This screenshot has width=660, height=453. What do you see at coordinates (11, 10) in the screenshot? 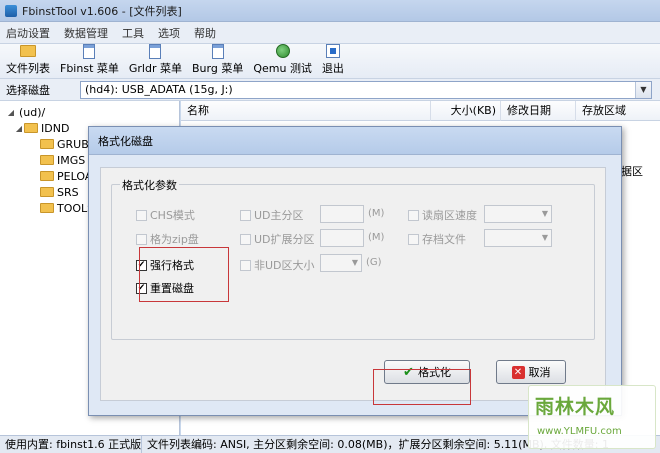
I see `app-icon` at bounding box center [11, 10].